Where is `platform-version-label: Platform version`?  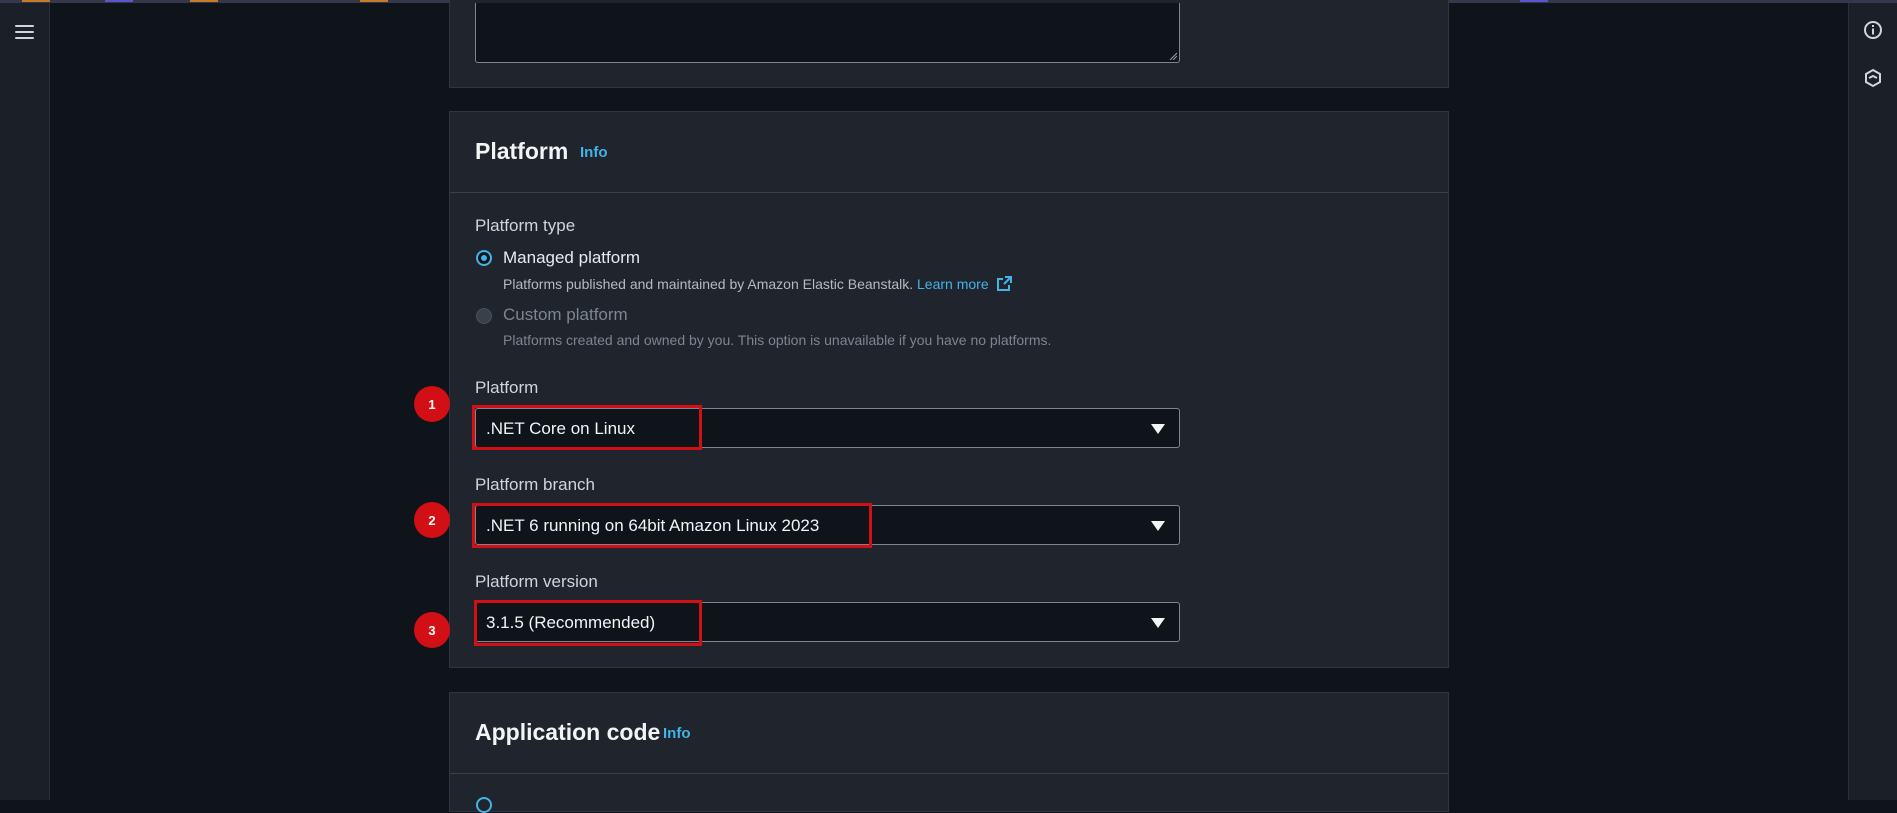
platform-version-label: Platform version is located at coordinates (536, 581).